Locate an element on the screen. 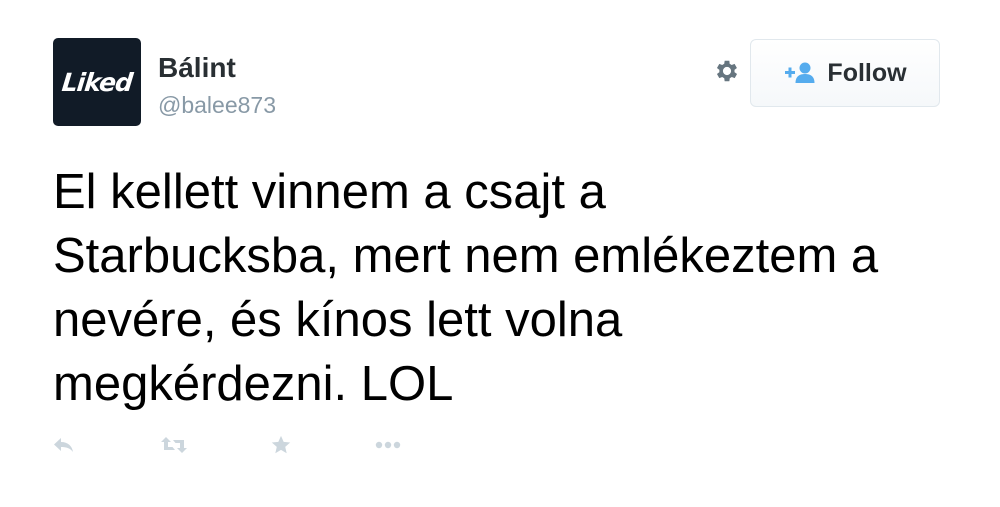 This screenshot has height=507, width=1000. gear-icon is located at coordinates (727, 71).